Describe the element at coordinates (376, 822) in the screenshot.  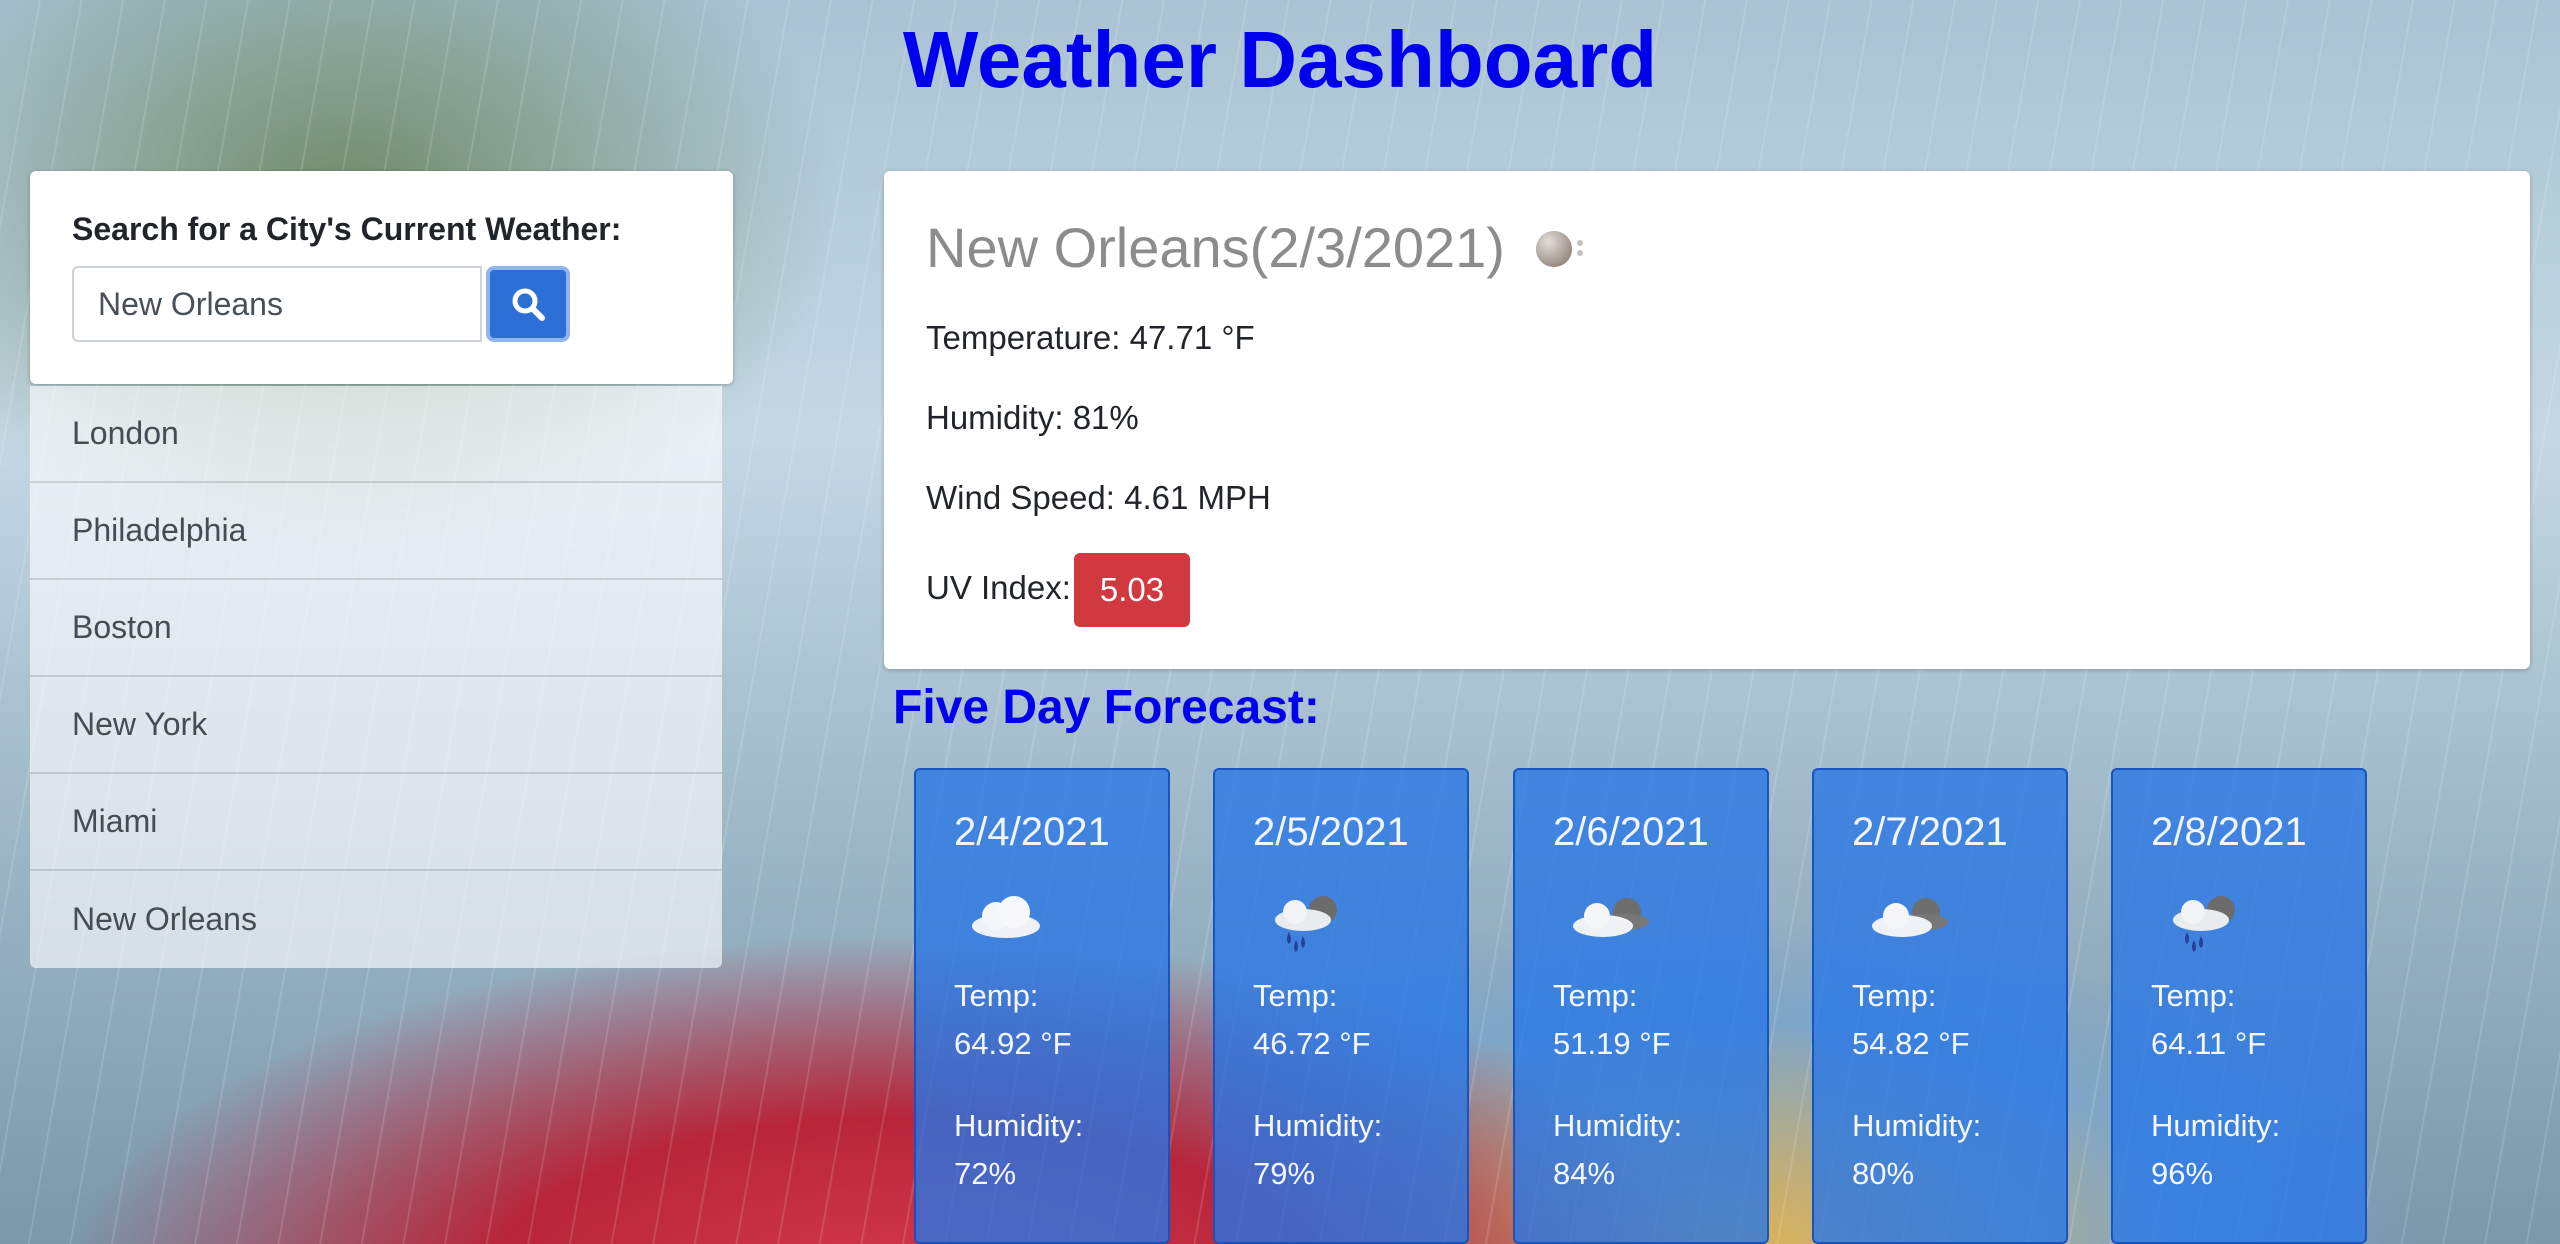
I see `history-item-miami: Miami` at that location.